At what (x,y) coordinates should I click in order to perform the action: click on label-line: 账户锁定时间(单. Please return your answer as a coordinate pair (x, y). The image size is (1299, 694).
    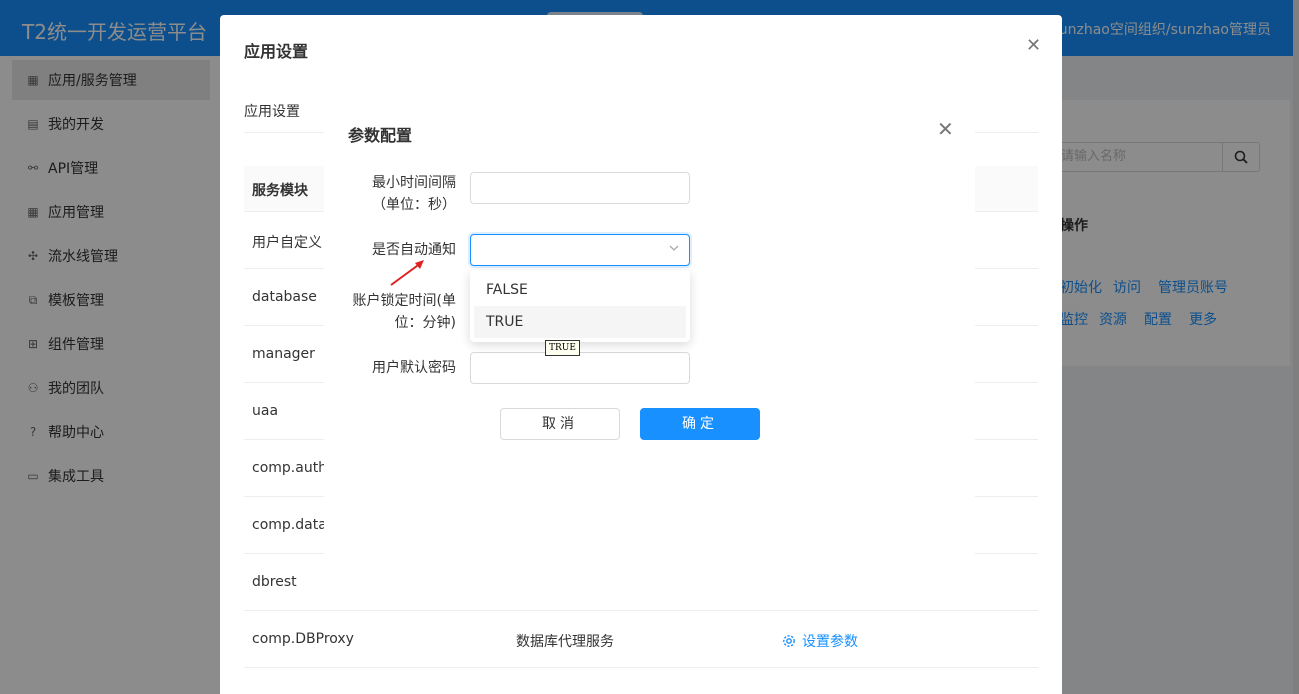
    Looking at the image, I should click on (404, 301).